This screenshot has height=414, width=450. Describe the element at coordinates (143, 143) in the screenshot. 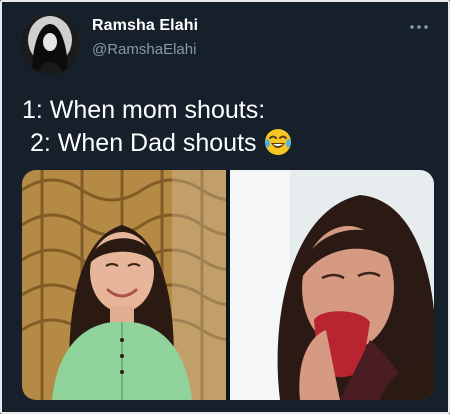

I see `tweet-text-line-2-text: 2: When Dad shouts` at that location.